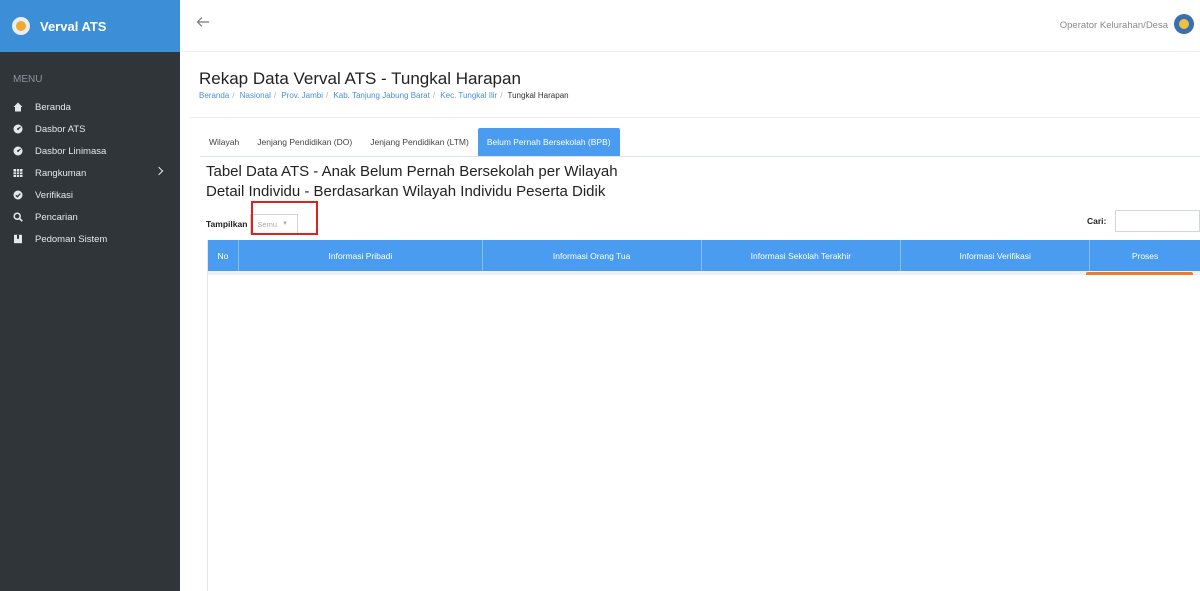 The width and height of the screenshot is (1200, 591). I want to click on column-header-informasi-sekolah-terakhir: Informasi Sekolah Terakhir, so click(802, 255).